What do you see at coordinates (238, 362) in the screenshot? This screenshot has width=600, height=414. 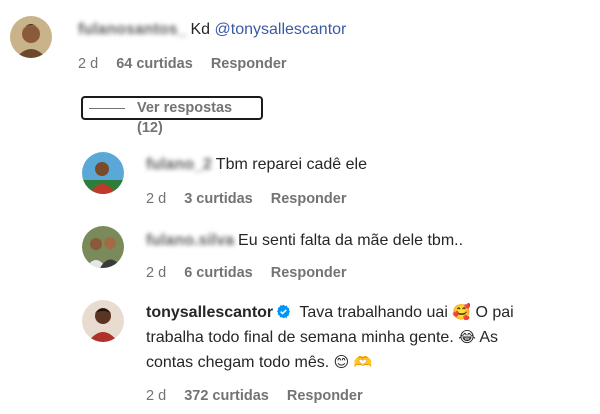 I see `comment-text: contas chegam todo mês.` at bounding box center [238, 362].